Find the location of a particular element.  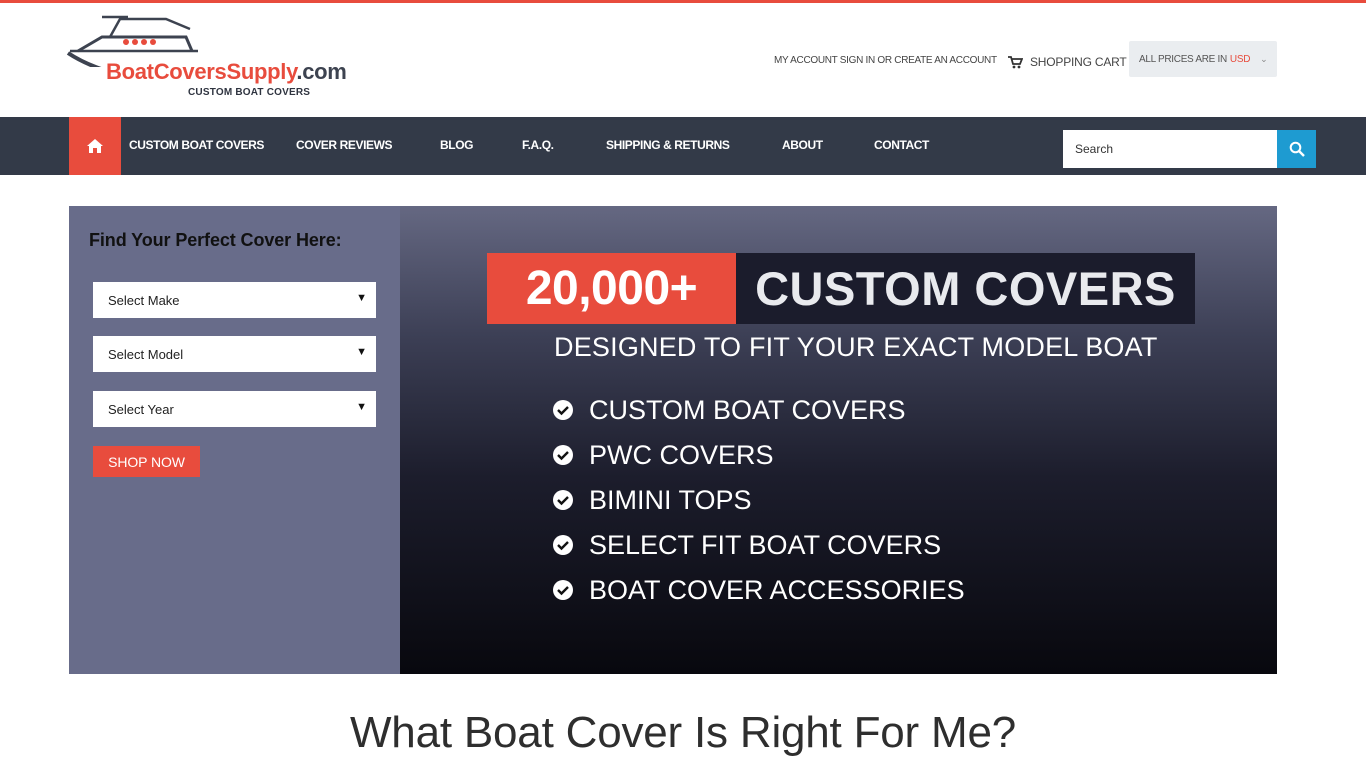

select-year-value: Select Year is located at coordinates (141, 409).